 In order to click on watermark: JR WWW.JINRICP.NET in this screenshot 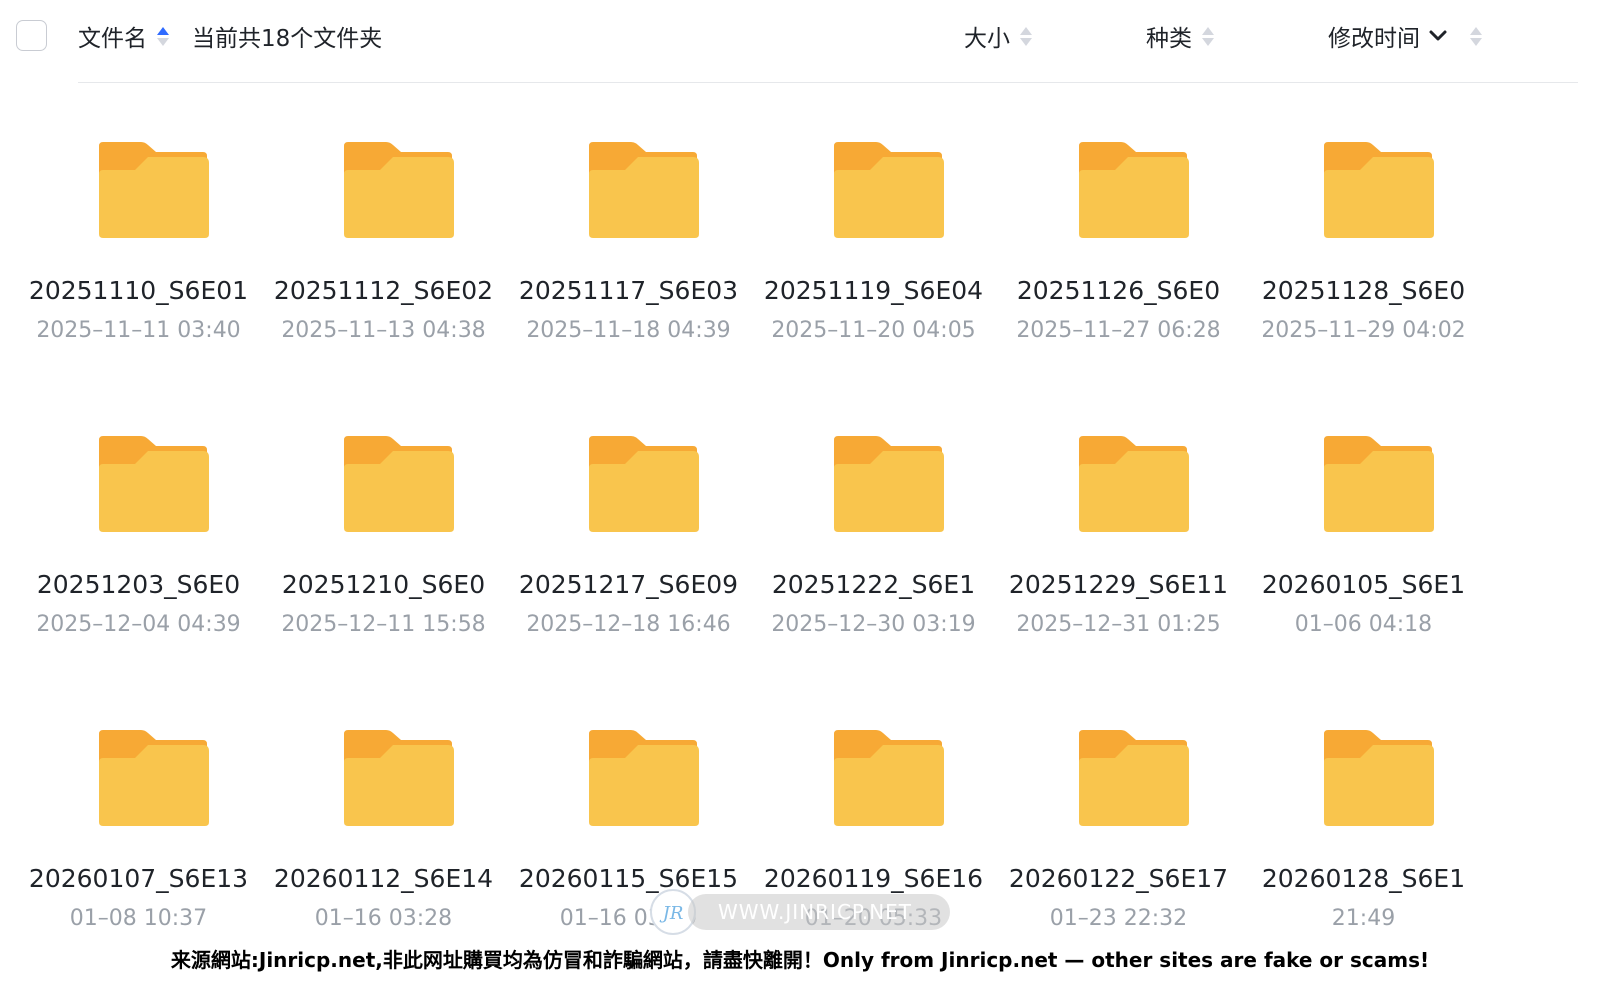, I will do `click(800, 912)`.